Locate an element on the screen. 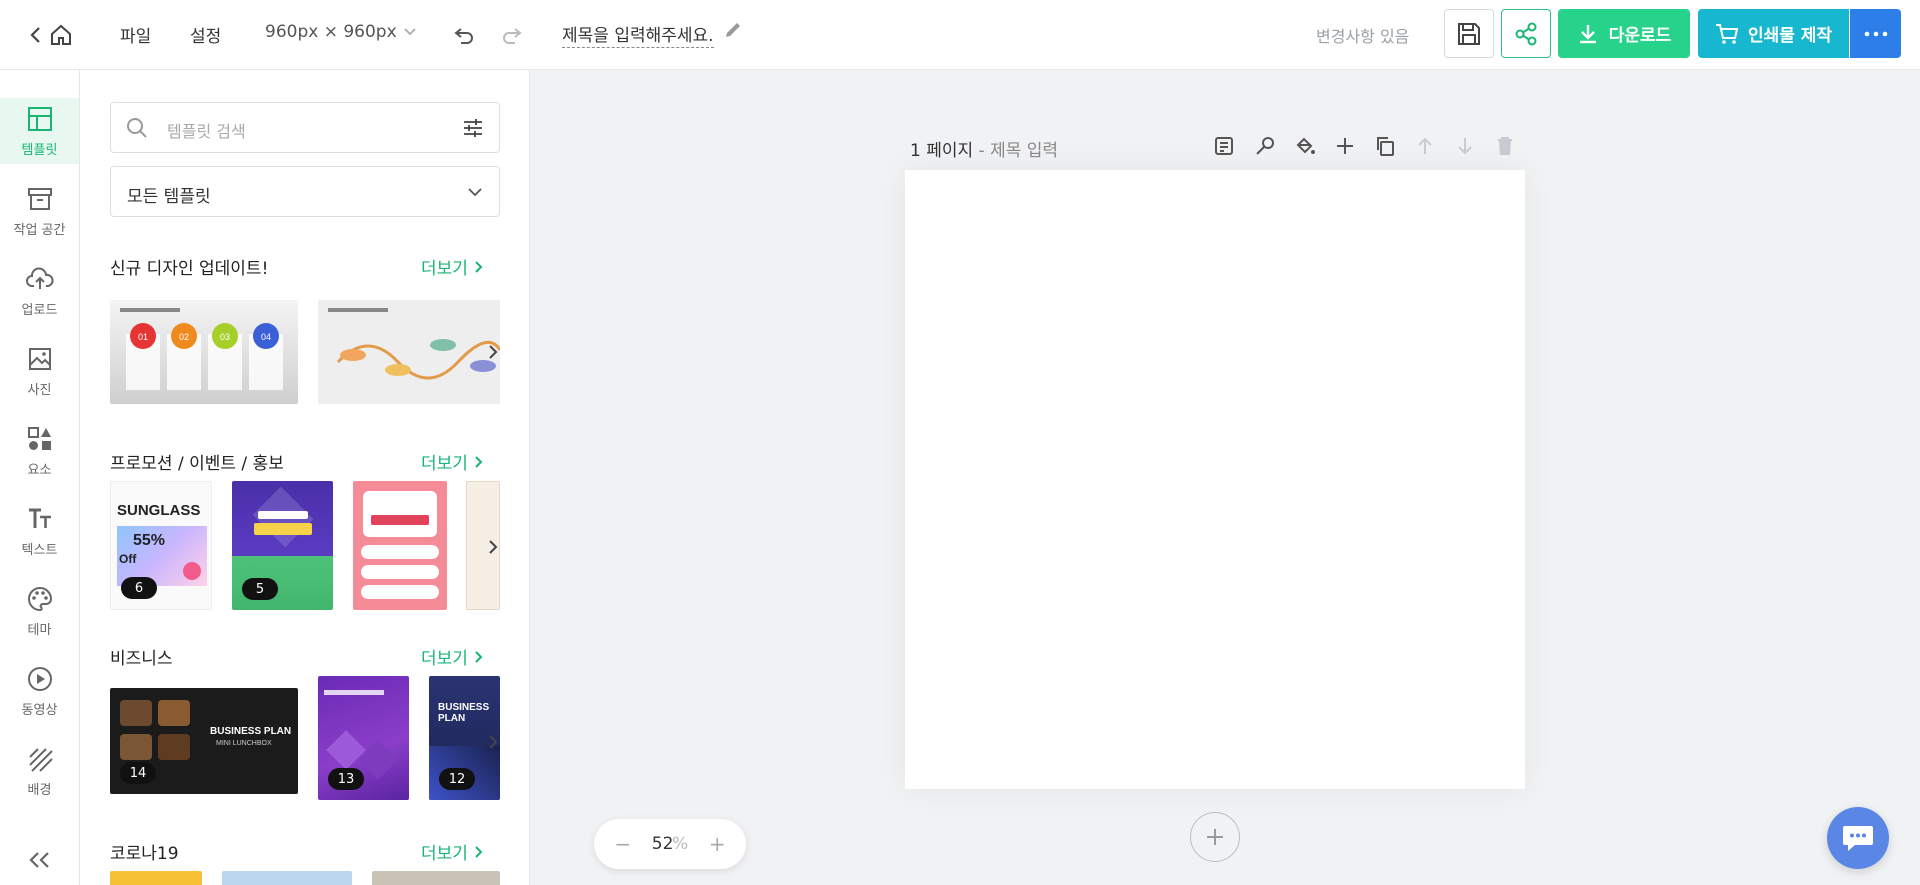 The width and height of the screenshot is (1920, 885). page-title: 1 페이지 - 제목 입력 is located at coordinates (984, 148).